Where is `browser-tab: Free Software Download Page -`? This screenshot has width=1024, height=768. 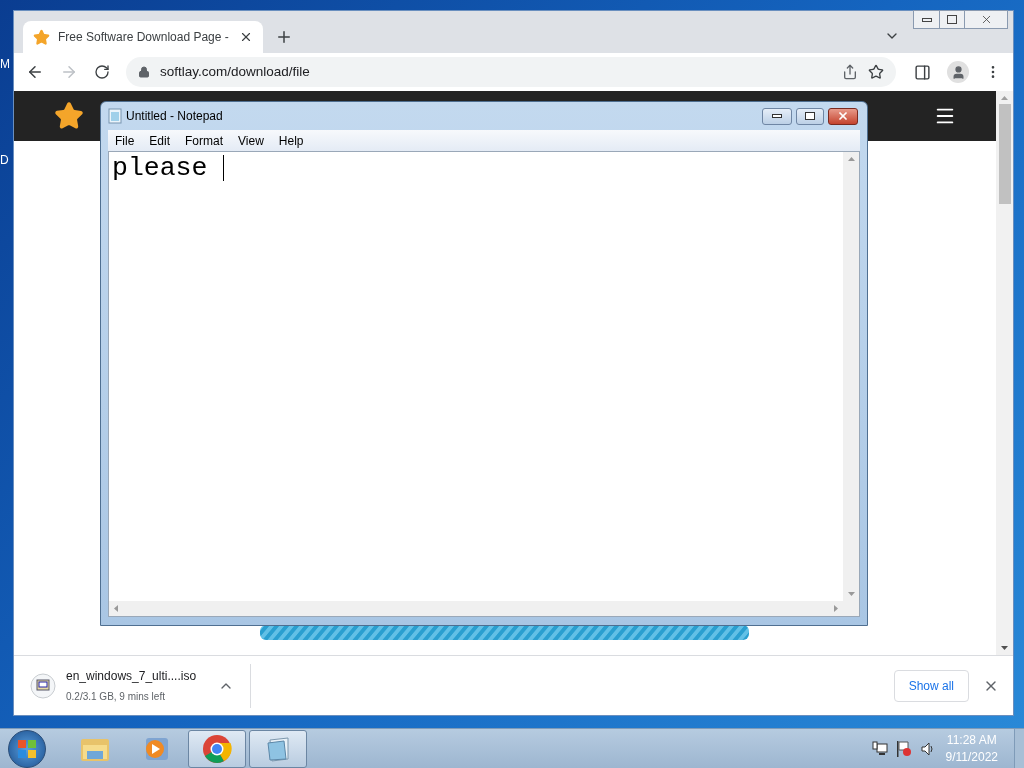 browser-tab: Free Software Download Page - is located at coordinates (143, 37).